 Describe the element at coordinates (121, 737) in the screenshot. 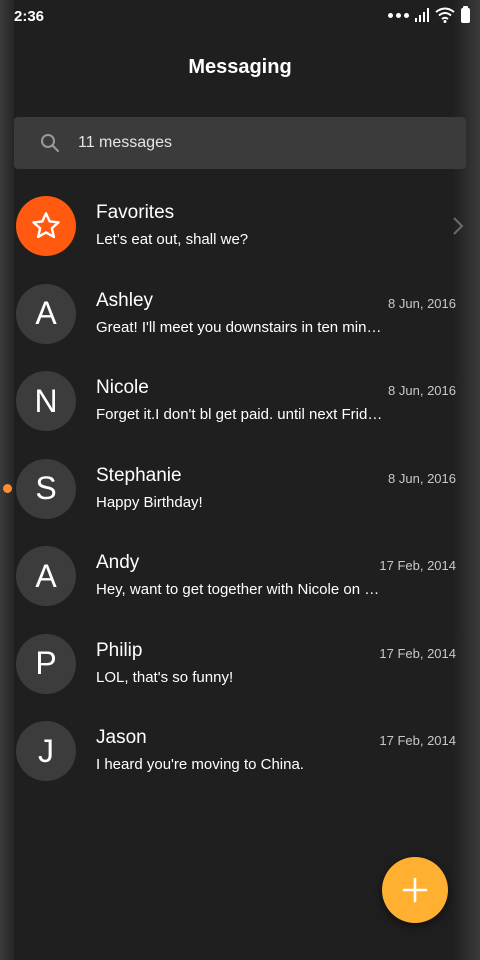

I see `contact-name: Jason` at that location.